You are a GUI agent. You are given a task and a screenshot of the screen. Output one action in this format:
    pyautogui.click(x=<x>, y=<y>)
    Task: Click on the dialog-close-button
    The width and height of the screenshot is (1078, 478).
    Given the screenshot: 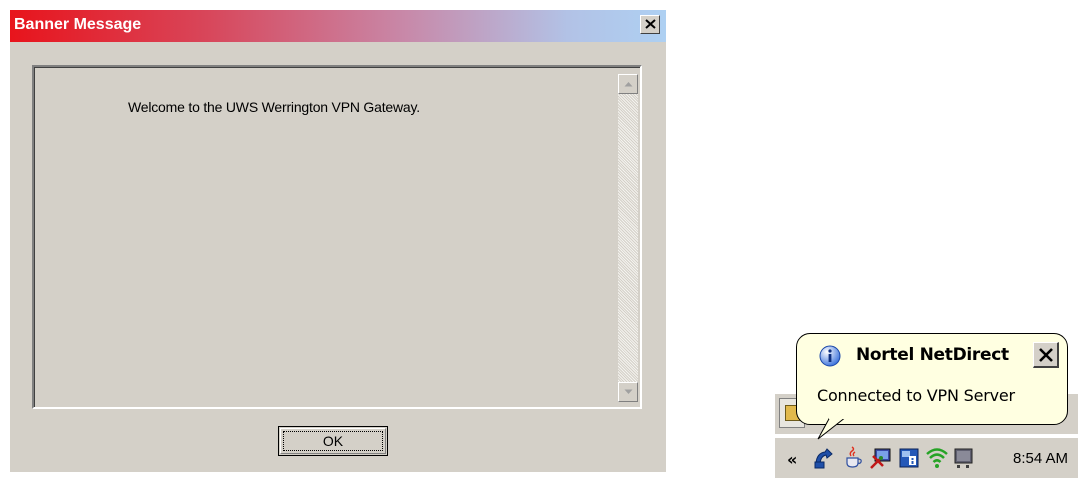 What is the action you would take?
    pyautogui.click(x=650, y=24)
    